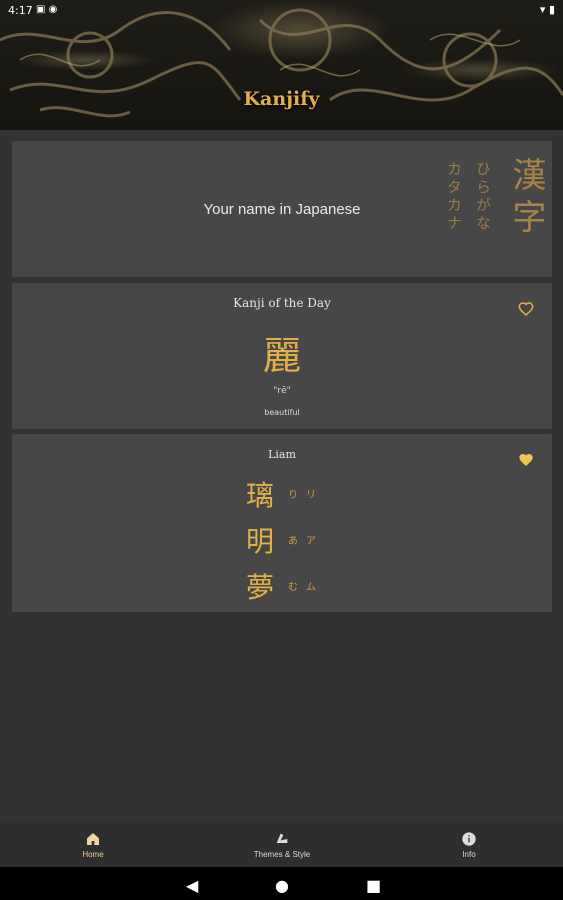  I want to click on nav-info: Info, so click(469, 844).